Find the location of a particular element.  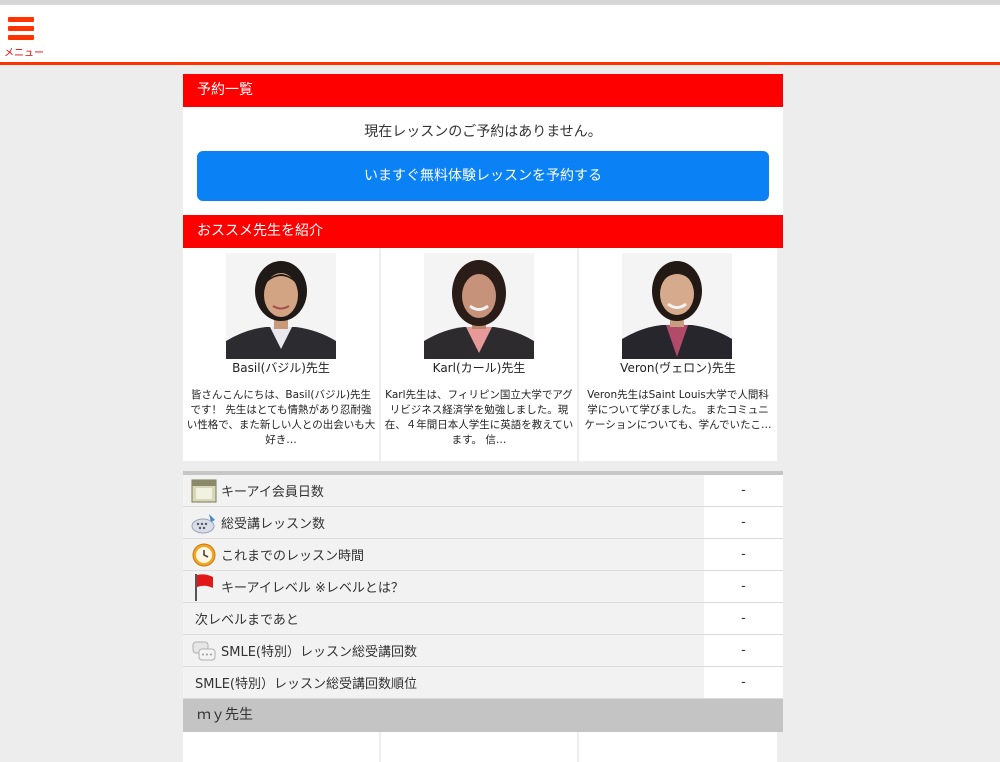

menu-label: メニュー is located at coordinates (24, 53).